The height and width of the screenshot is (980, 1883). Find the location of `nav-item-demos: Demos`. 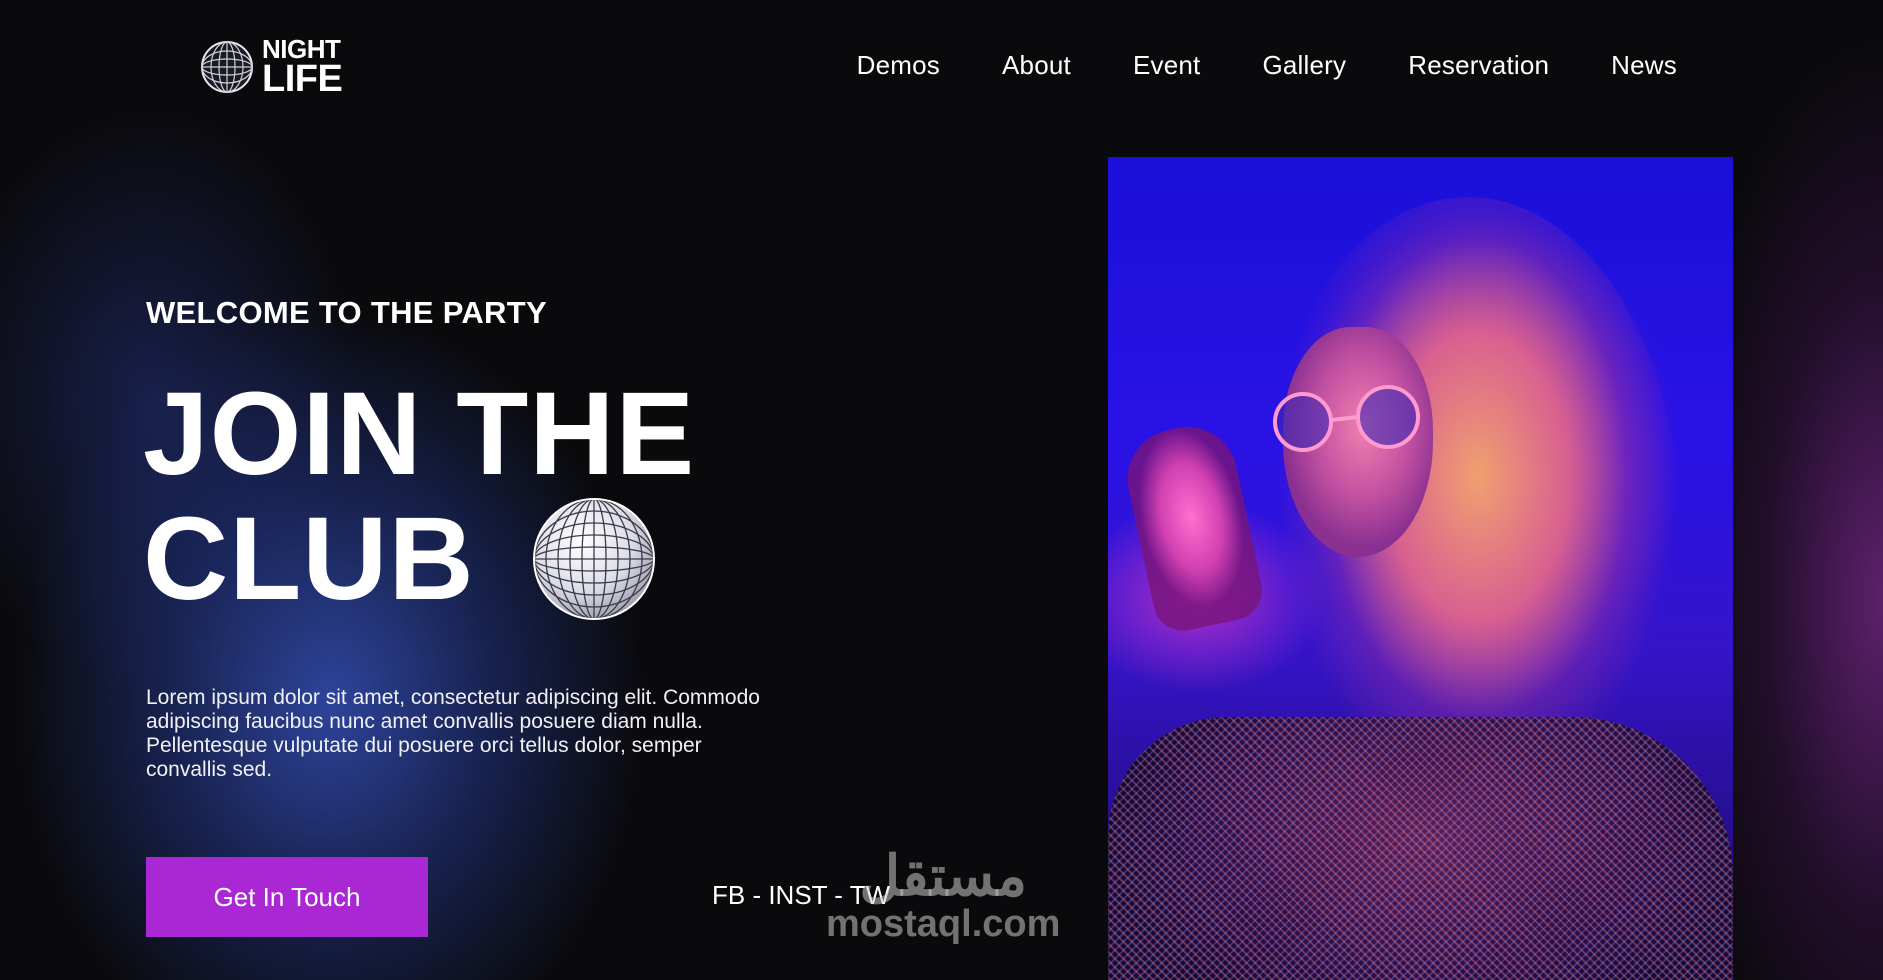

nav-item-demos: Demos is located at coordinates (898, 65).